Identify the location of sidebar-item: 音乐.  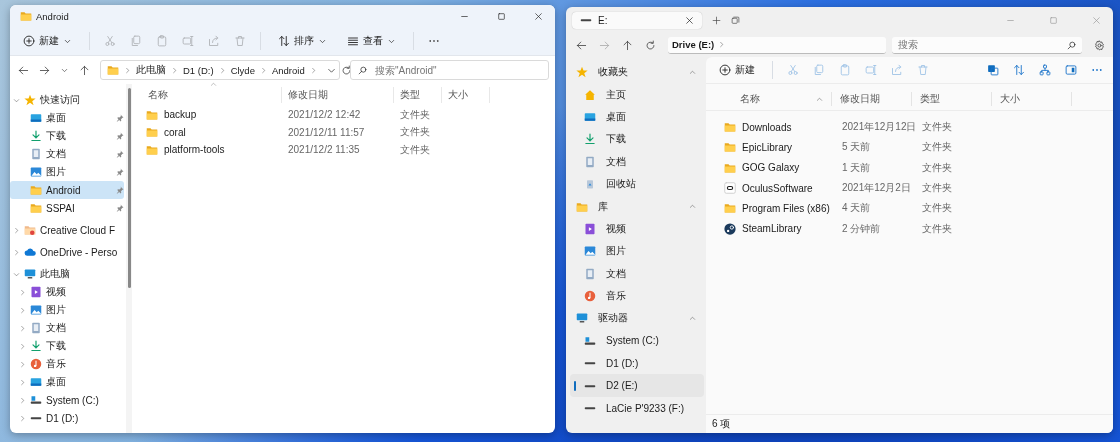
(637, 296).